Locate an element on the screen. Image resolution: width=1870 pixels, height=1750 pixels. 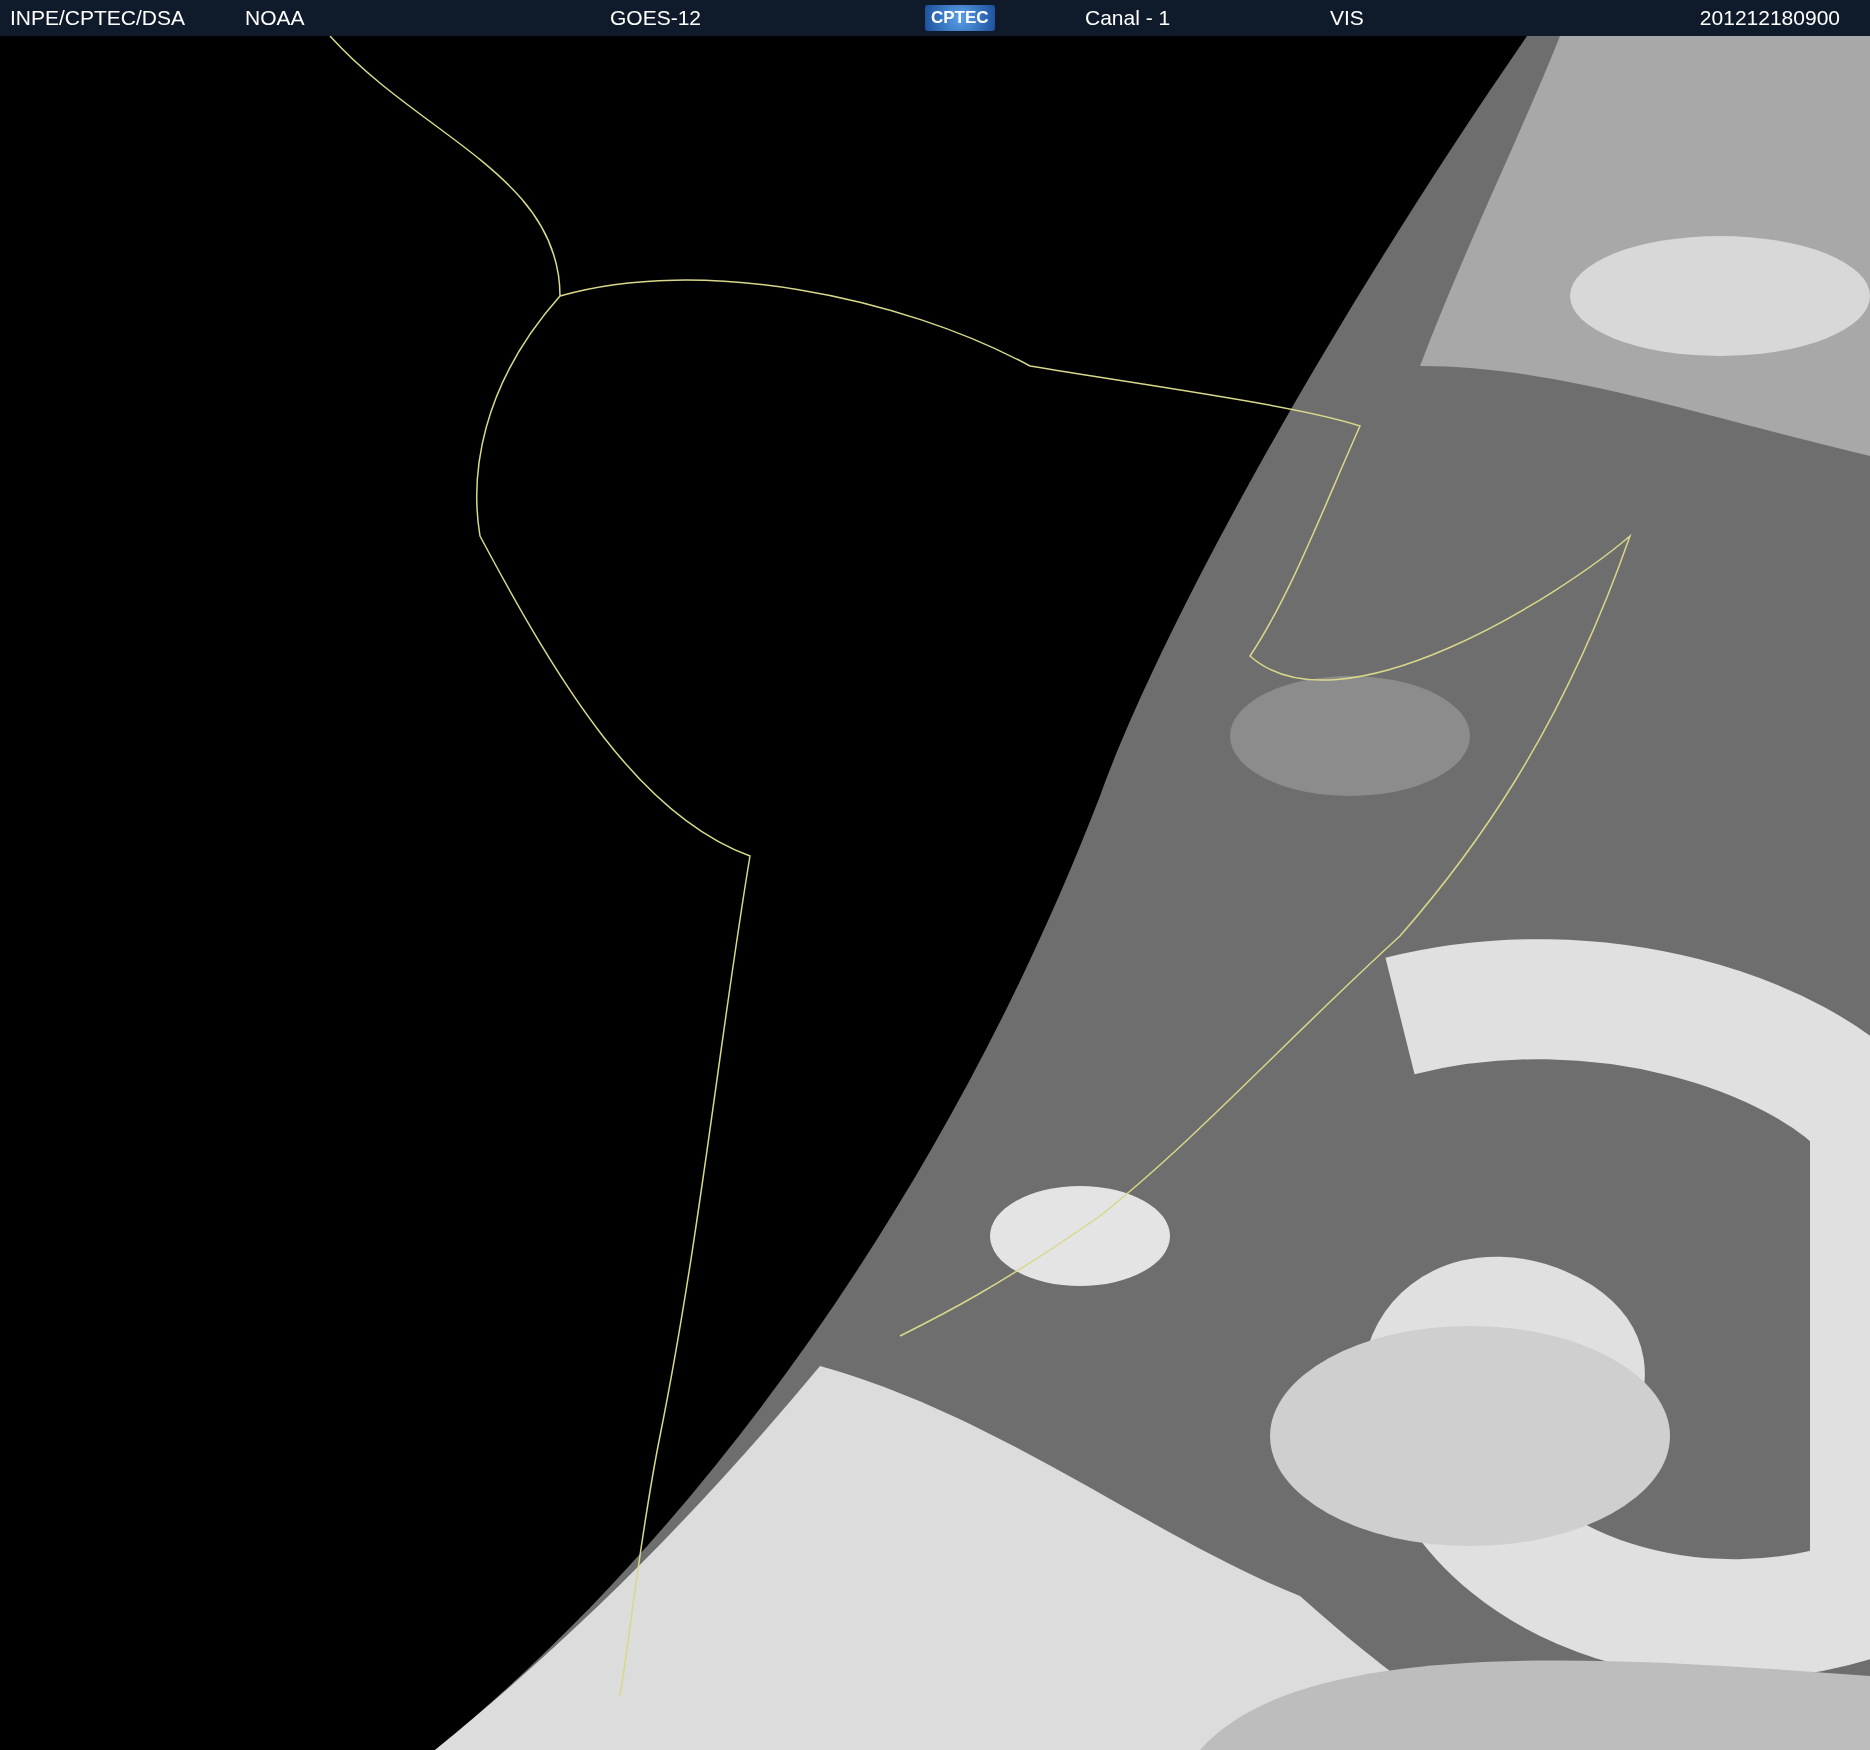
header-label: GOES-12 is located at coordinates (656, 18).